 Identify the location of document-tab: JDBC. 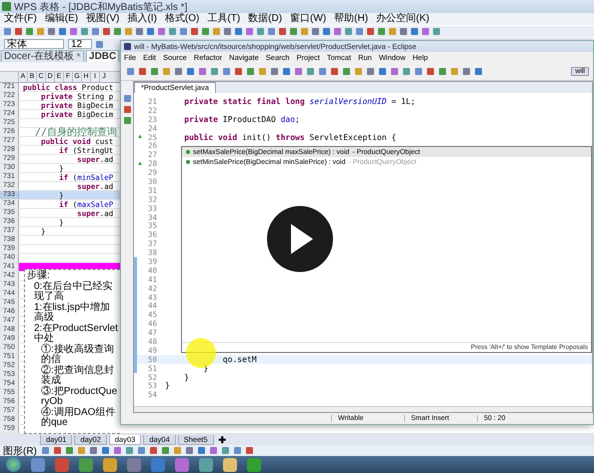
(103, 56).